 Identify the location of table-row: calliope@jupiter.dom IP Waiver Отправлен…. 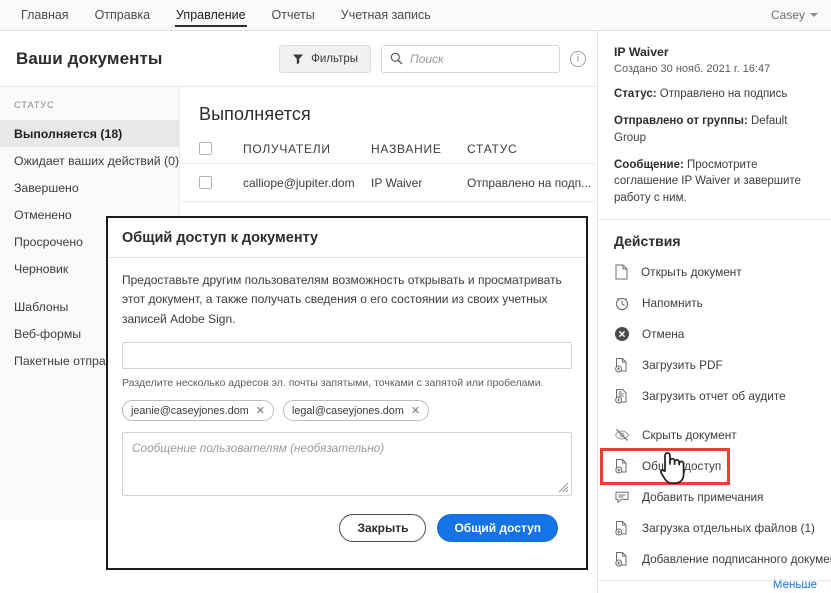
(388, 183).